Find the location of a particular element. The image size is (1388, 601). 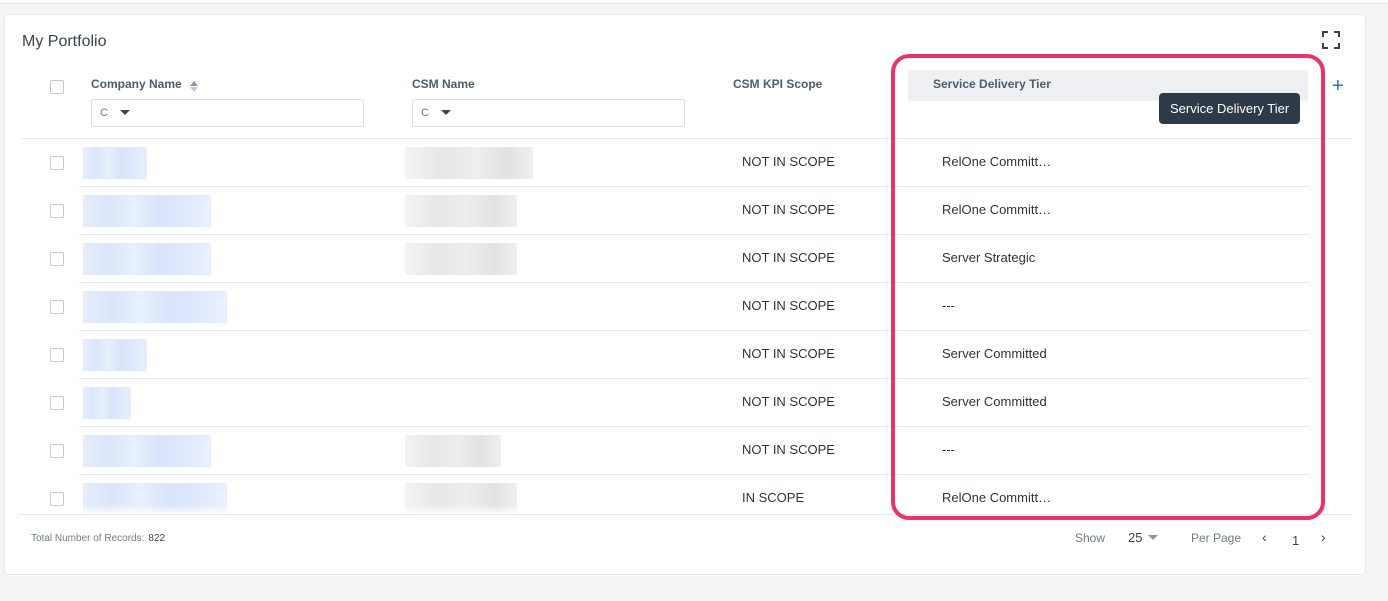

total-records-value: 822 is located at coordinates (157, 538).